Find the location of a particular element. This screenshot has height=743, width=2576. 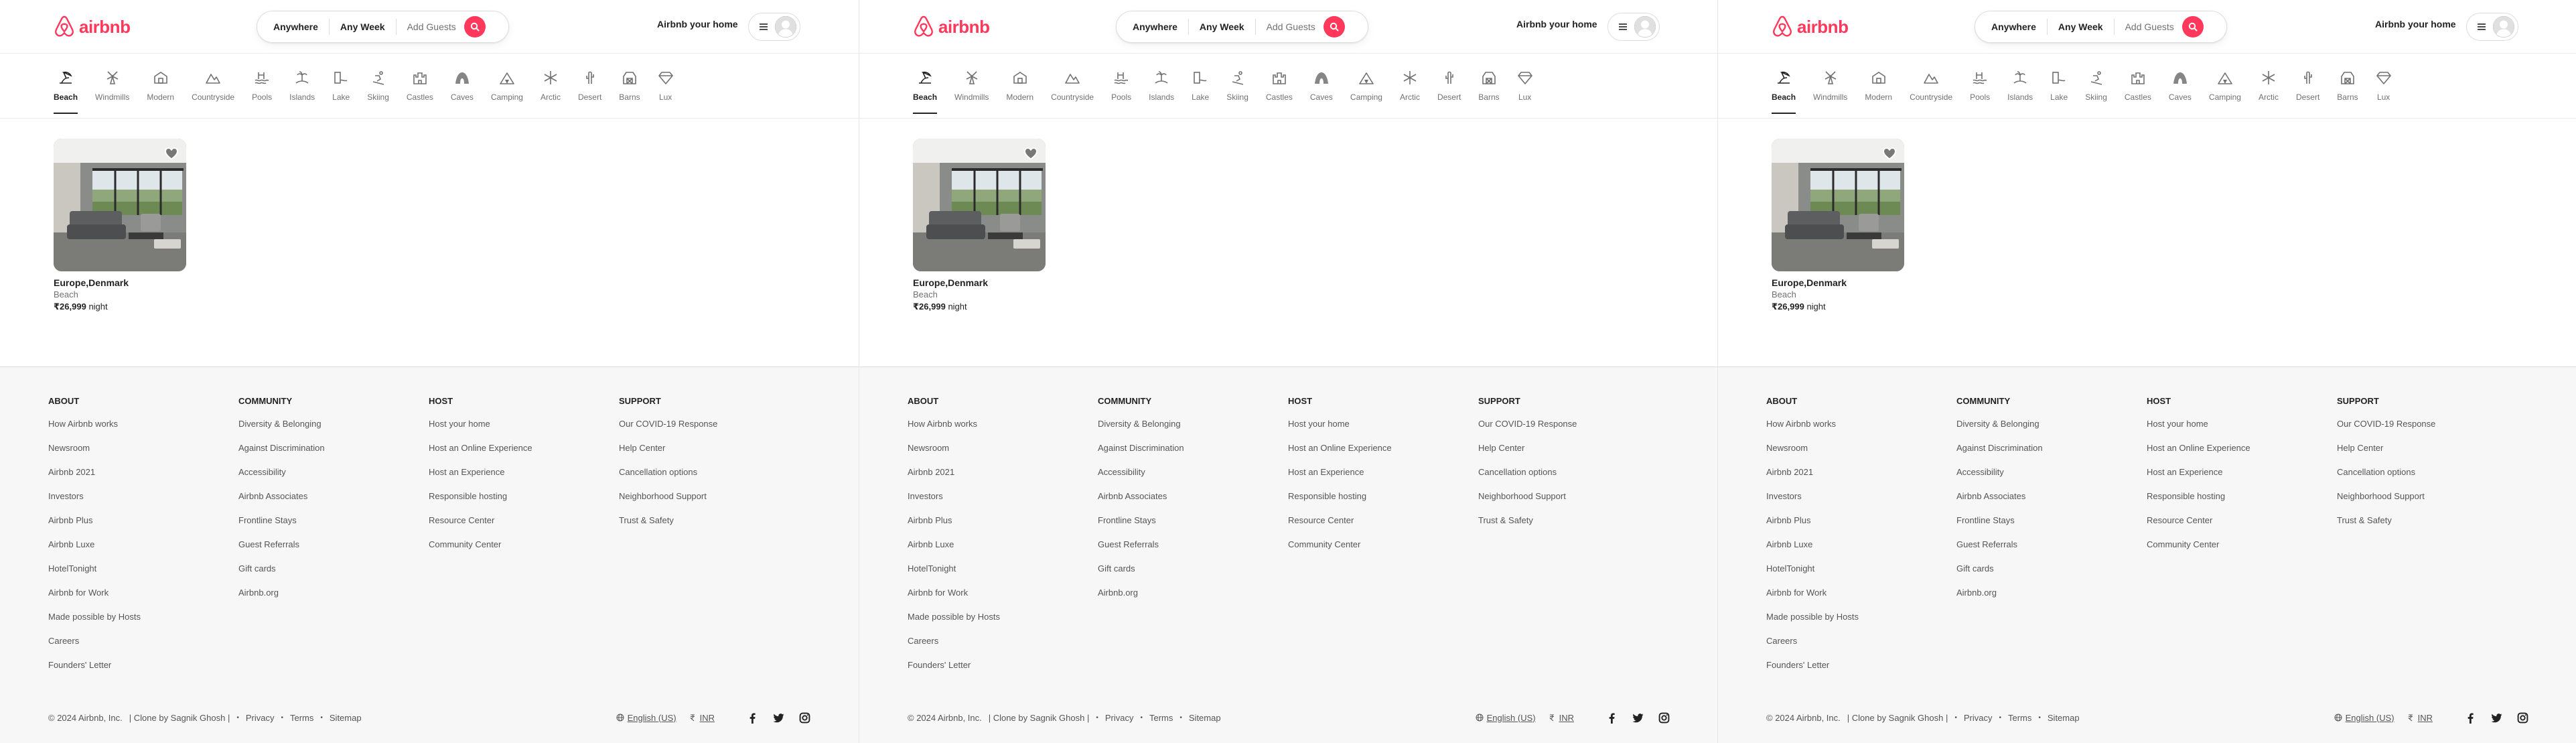

category-camping: Camping is located at coordinates (507, 91).